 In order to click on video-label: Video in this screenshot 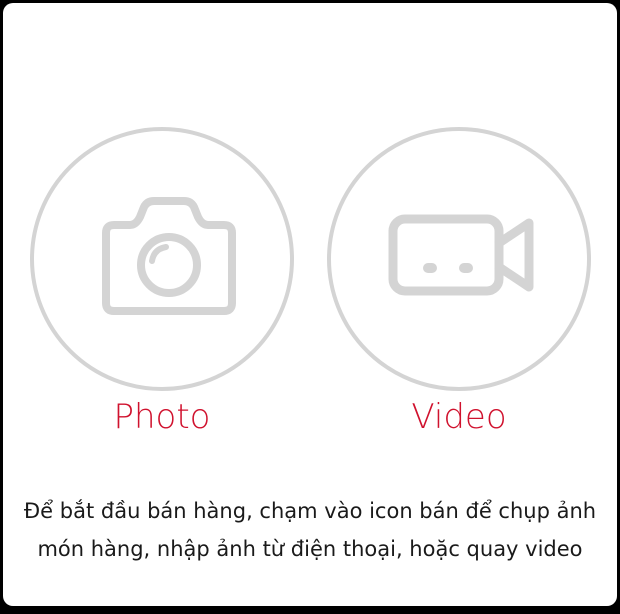, I will do `click(459, 417)`.